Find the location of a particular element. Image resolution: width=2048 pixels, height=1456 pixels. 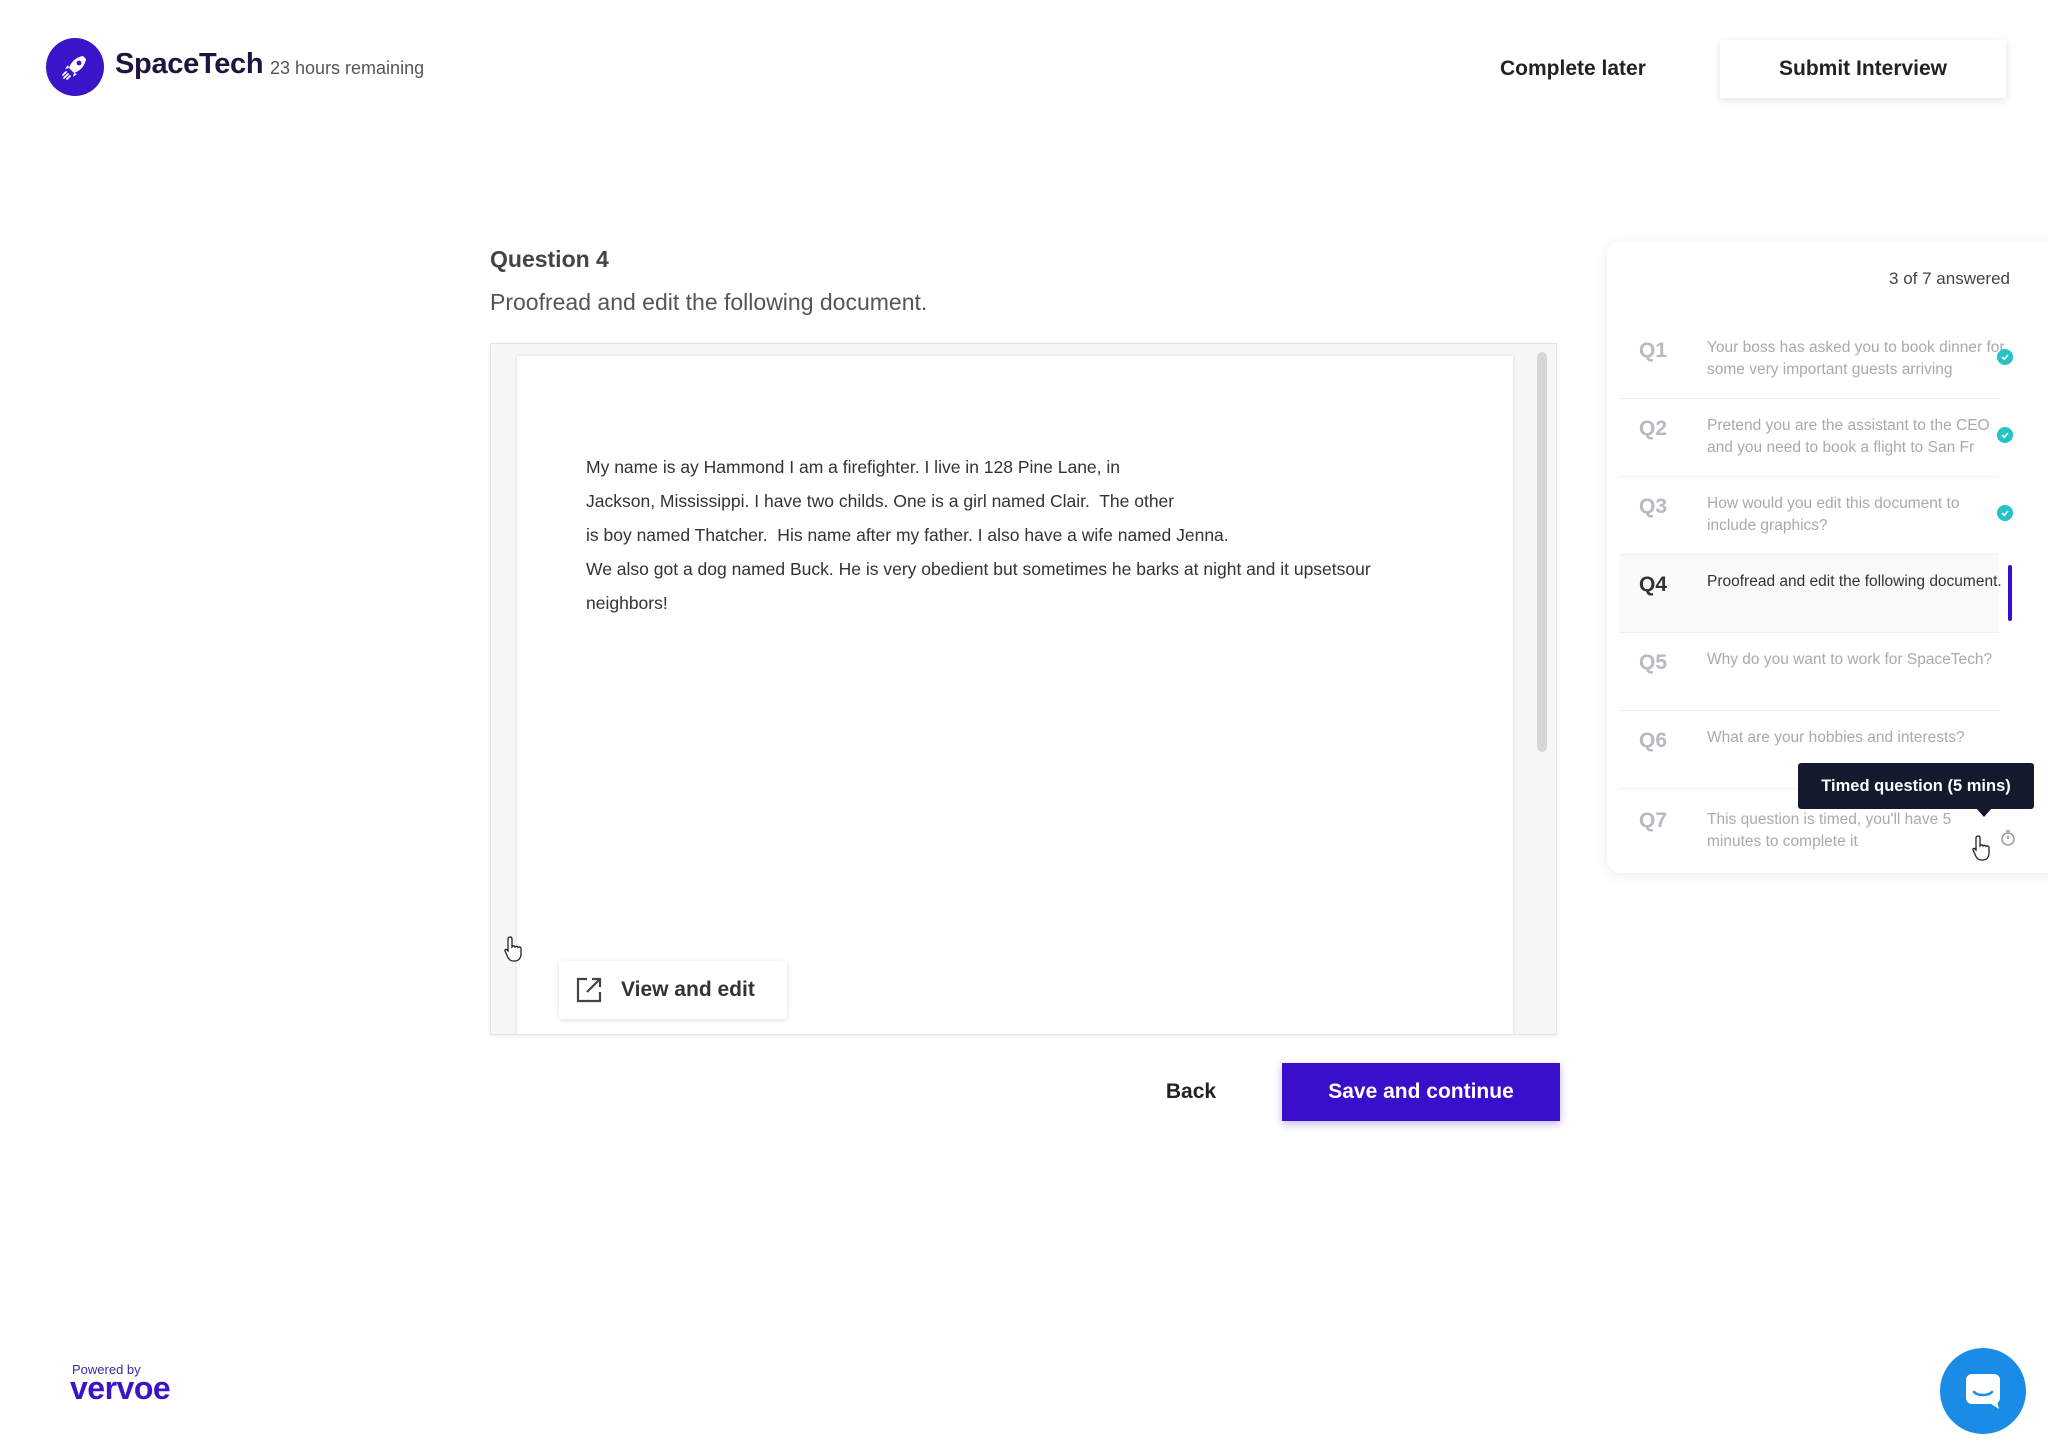

external-link-icon is located at coordinates (589, 990).